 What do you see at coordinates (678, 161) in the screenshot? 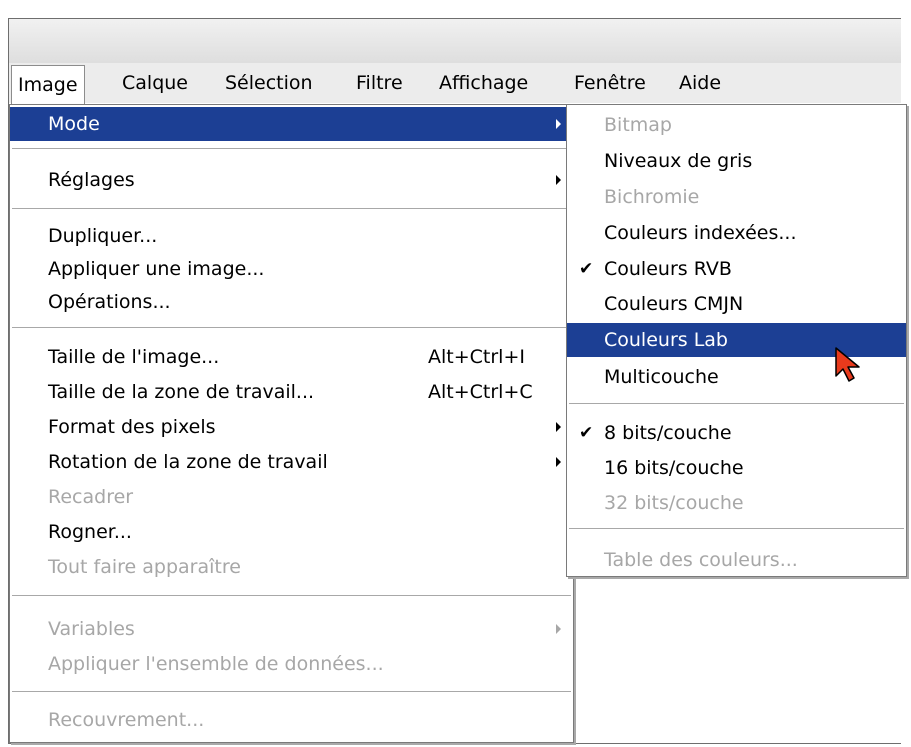
I see `menu-item-label: Niveaux de gris` at bounding box center [678, 161].